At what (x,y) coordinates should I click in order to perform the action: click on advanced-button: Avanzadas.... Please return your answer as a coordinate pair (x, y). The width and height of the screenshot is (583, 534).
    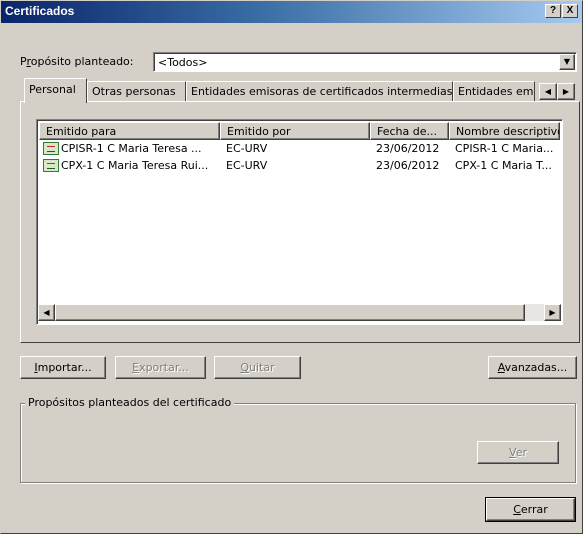
    Looking at the image, I should click on (532, 367).